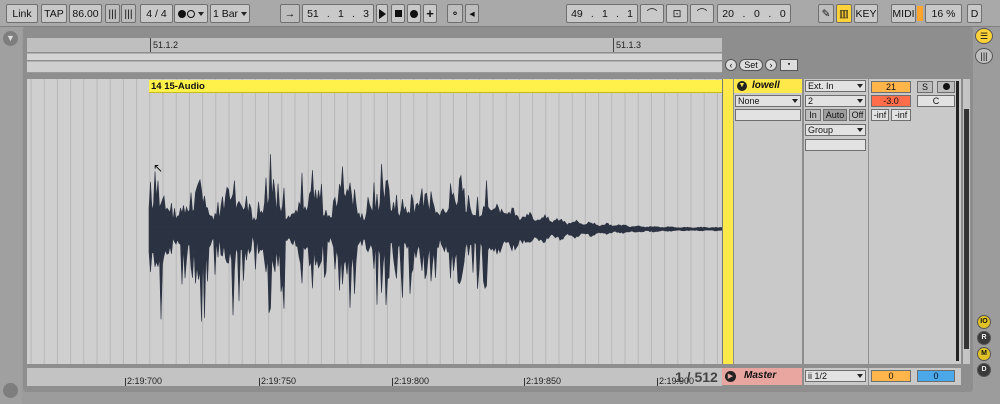 The height and width of the screenshot is (404, 1000). What do you see at coordinates (374, 67) in the screenshot?
I see `locator-lane` at bounding box center [374, 67].